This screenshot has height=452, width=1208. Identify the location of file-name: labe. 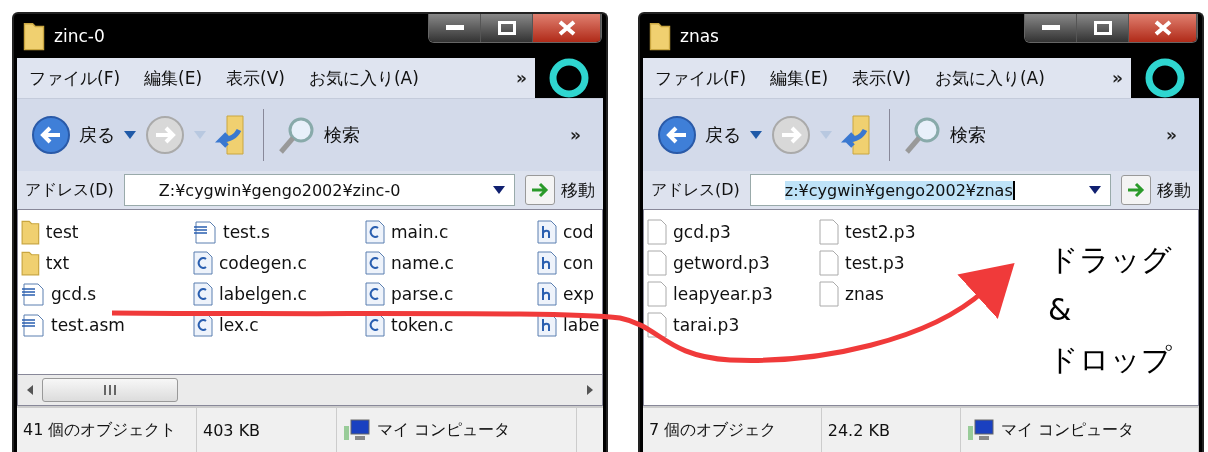
(581, 324).